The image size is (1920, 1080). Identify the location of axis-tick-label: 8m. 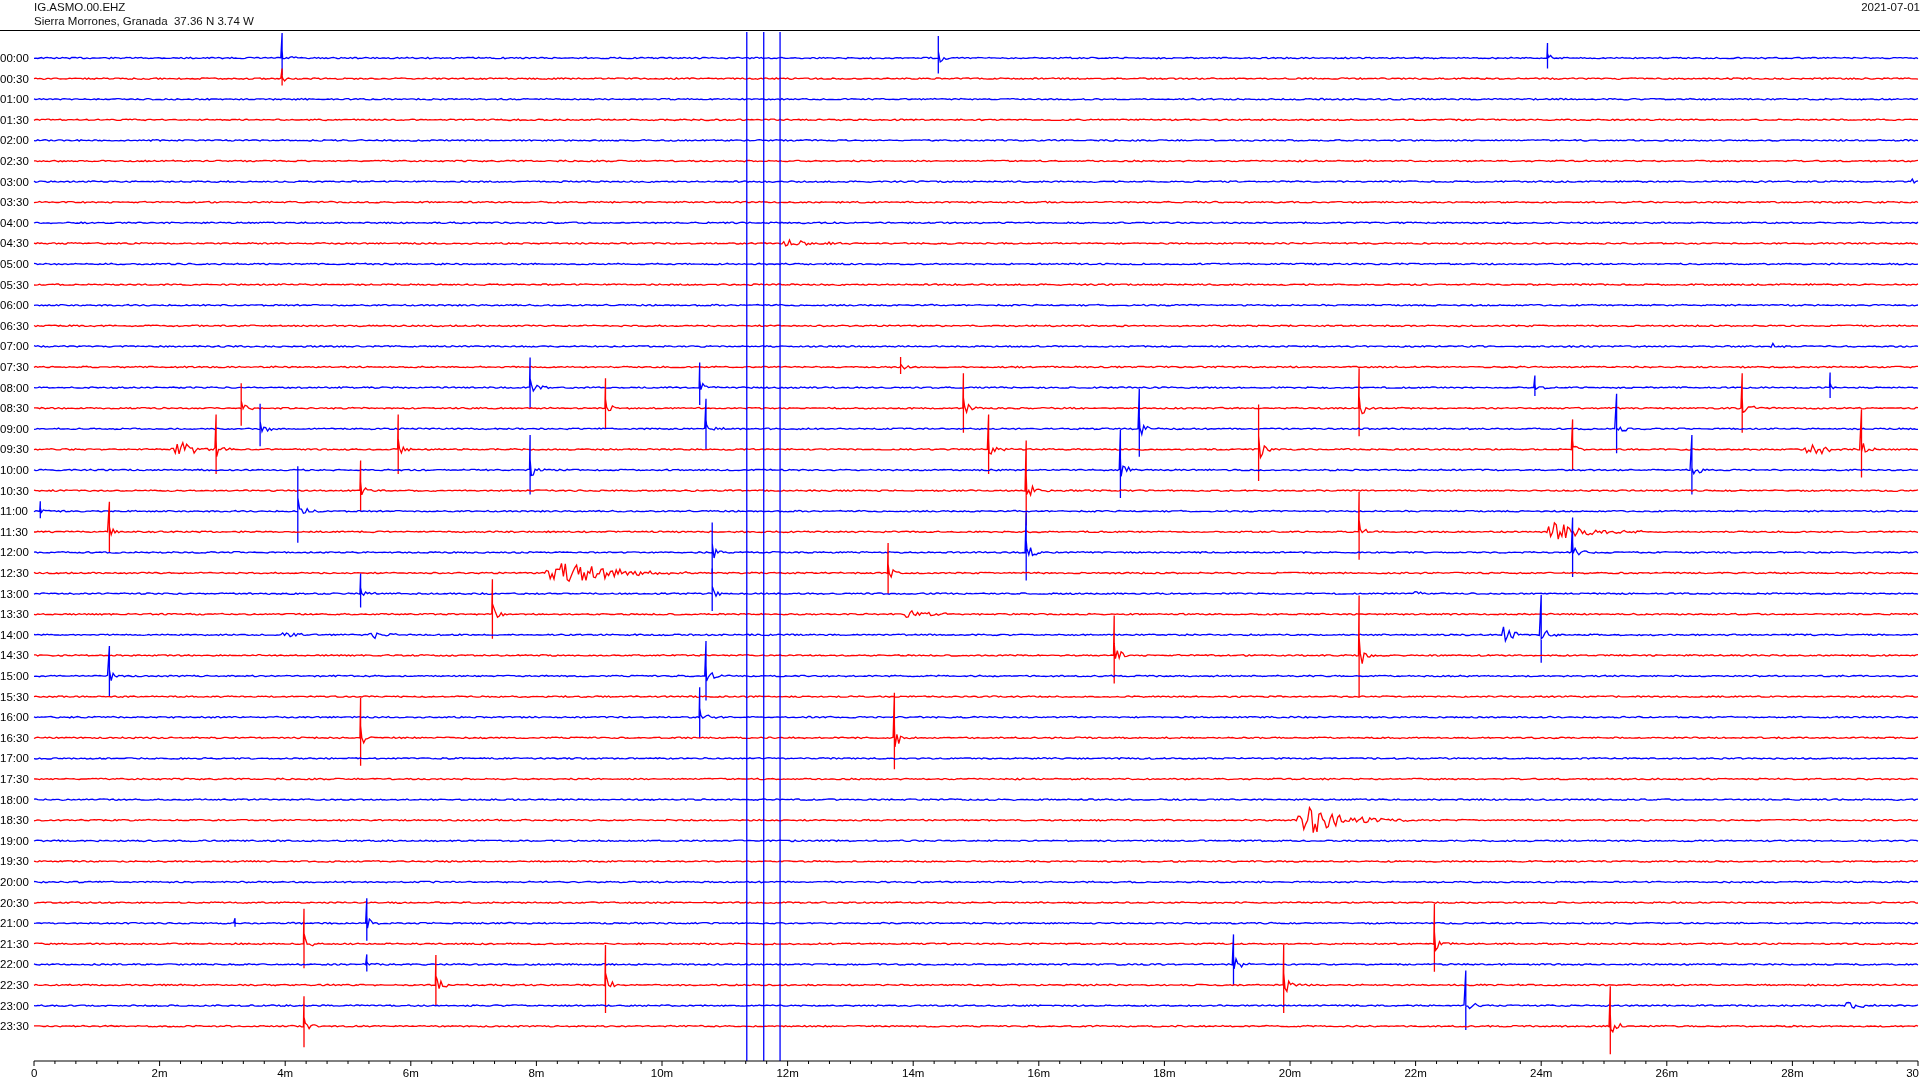
(536, 1073).